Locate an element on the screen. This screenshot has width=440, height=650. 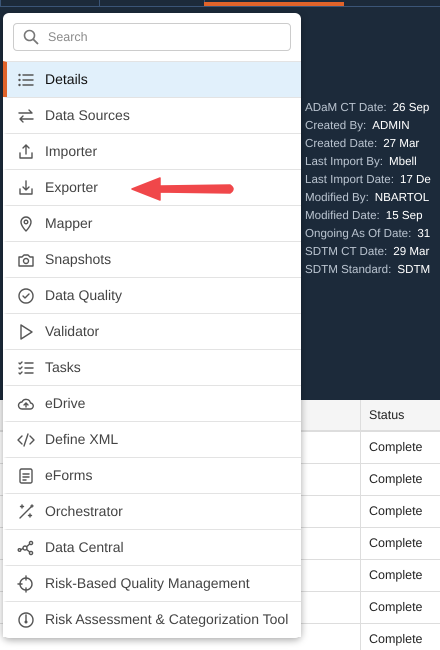
search-icon is located at coordinates (31, 37).